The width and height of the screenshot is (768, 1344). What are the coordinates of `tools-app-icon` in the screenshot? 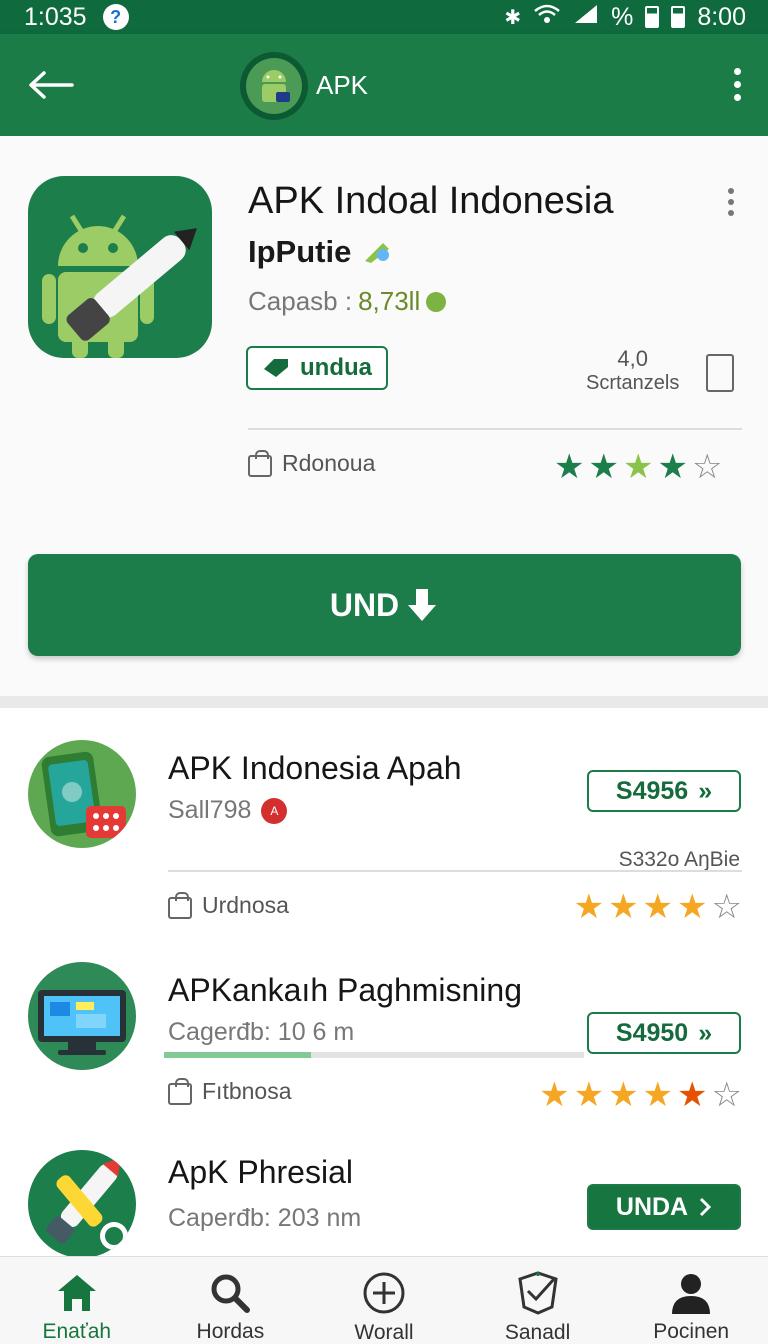 It's located at (82, 1204).